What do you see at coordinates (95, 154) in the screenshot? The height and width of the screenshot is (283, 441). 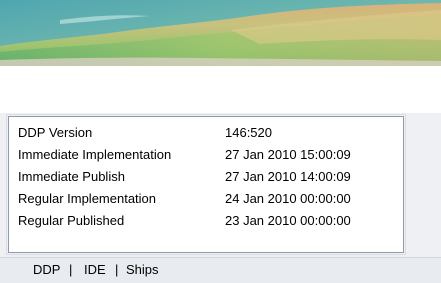 I see `info-label: Immediate Implementation` at bounding box center [95, 154].